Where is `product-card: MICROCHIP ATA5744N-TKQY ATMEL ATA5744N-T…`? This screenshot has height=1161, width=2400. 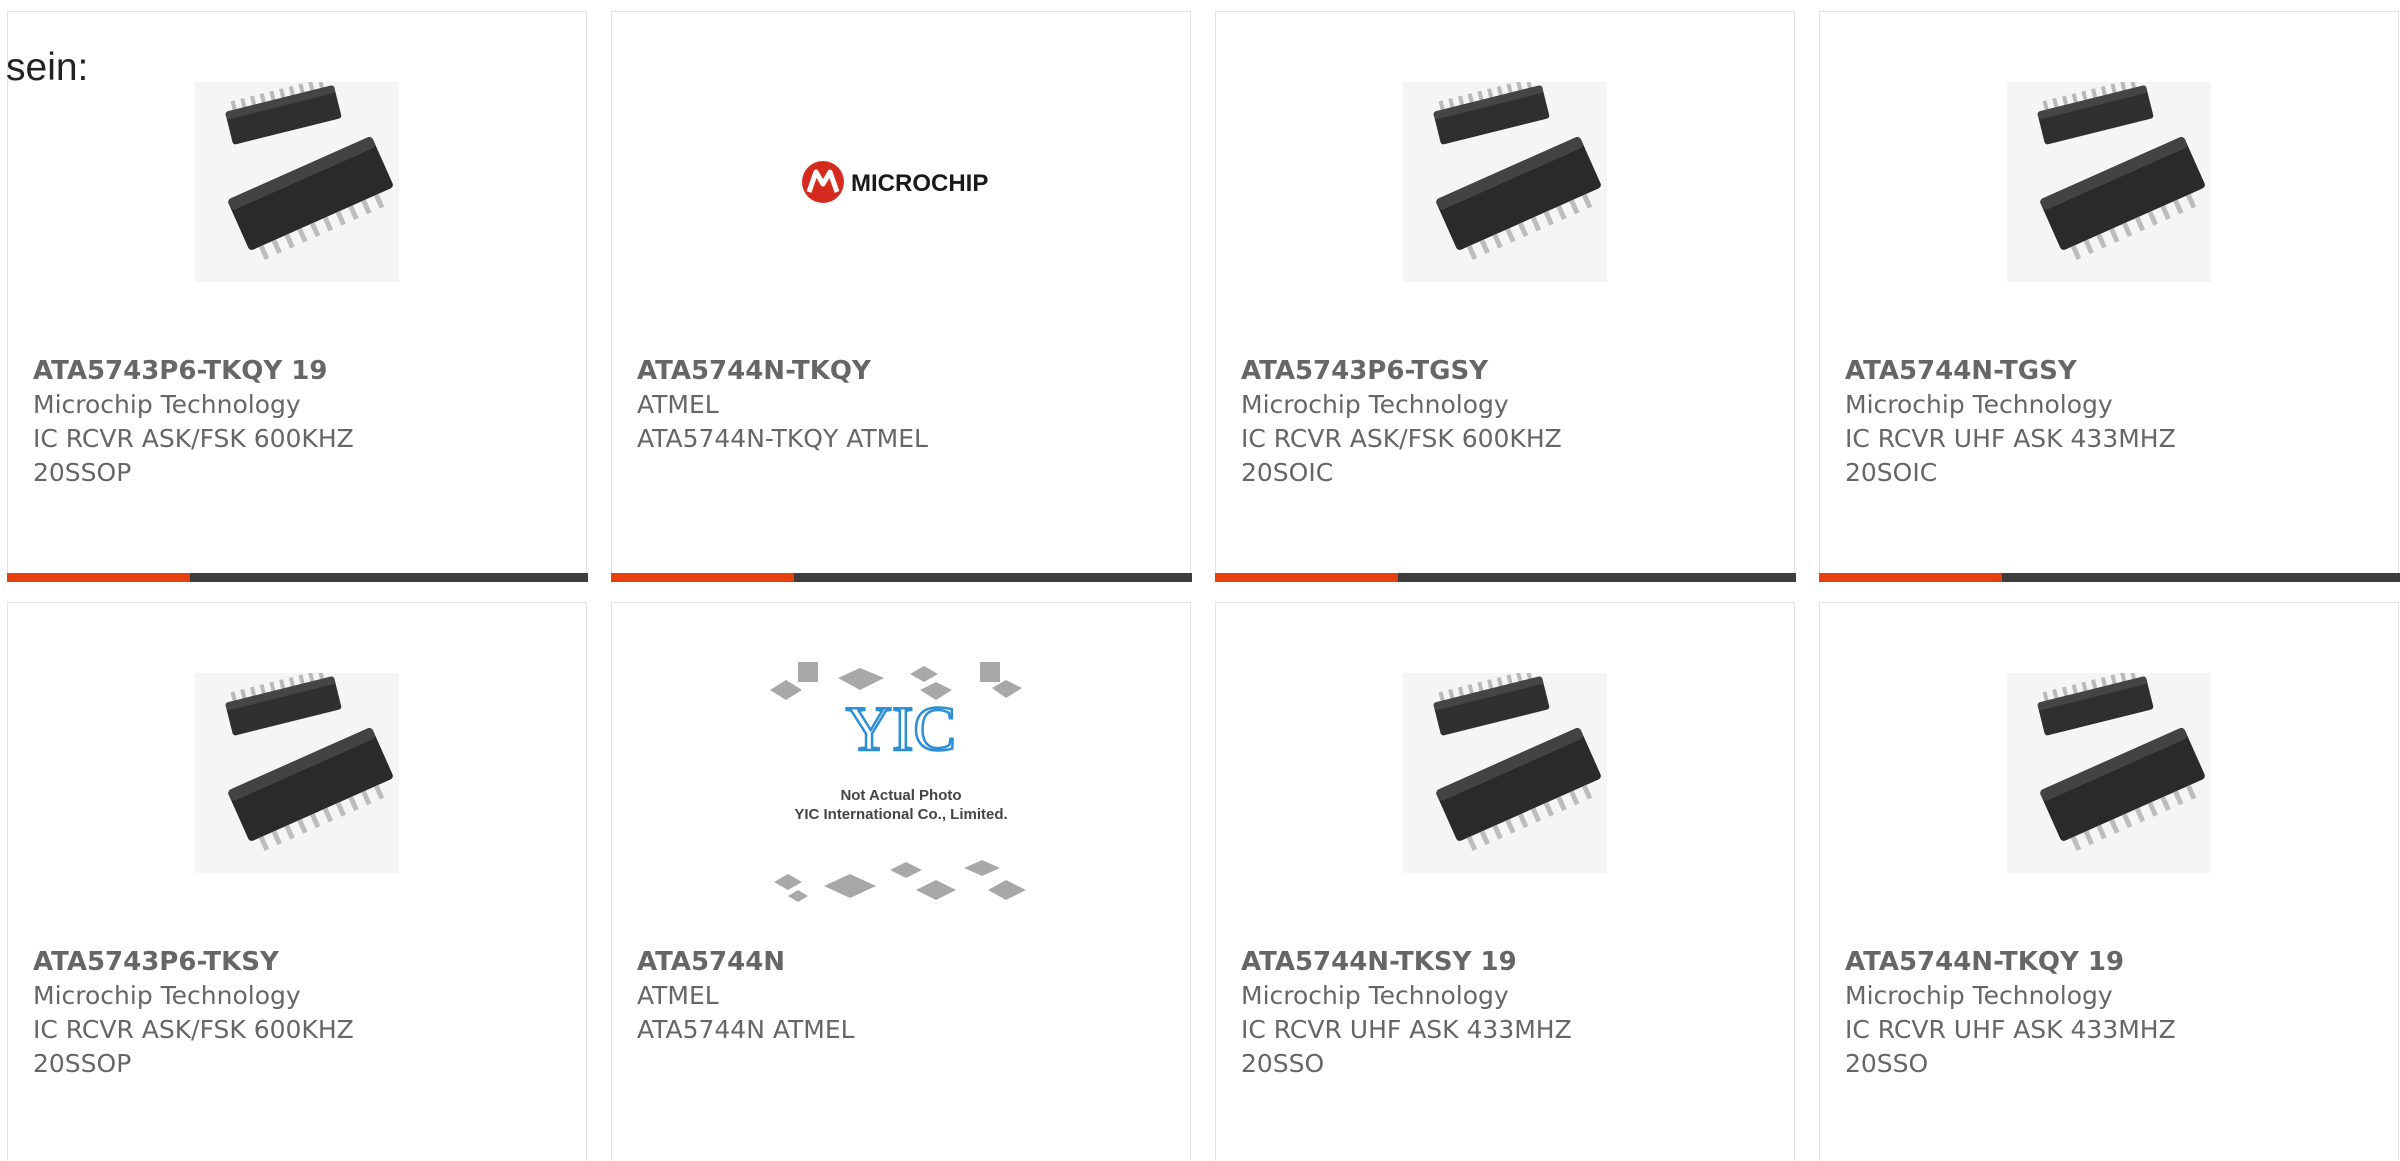 product-card: MICROCHIP ATA5744N-TKQY ATMEL ATA5744N-T… is located at coordinates (901, 296).